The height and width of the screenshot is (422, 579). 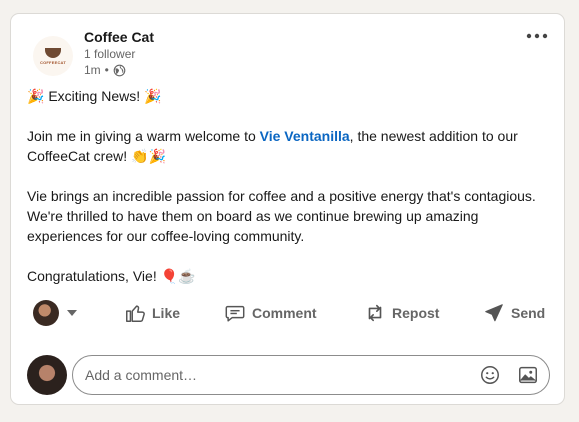 What do you see at coordinates (305, 136) in the screenshot?
I see `mention-link: Vie Ventanilla` at bounding box center [305, 136].